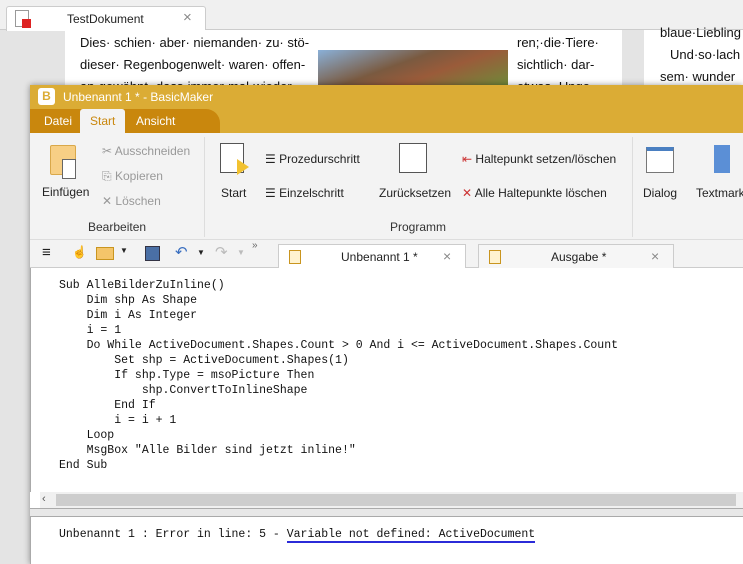  I want to click on bookmark-button: Textmark, so click(718, 173).